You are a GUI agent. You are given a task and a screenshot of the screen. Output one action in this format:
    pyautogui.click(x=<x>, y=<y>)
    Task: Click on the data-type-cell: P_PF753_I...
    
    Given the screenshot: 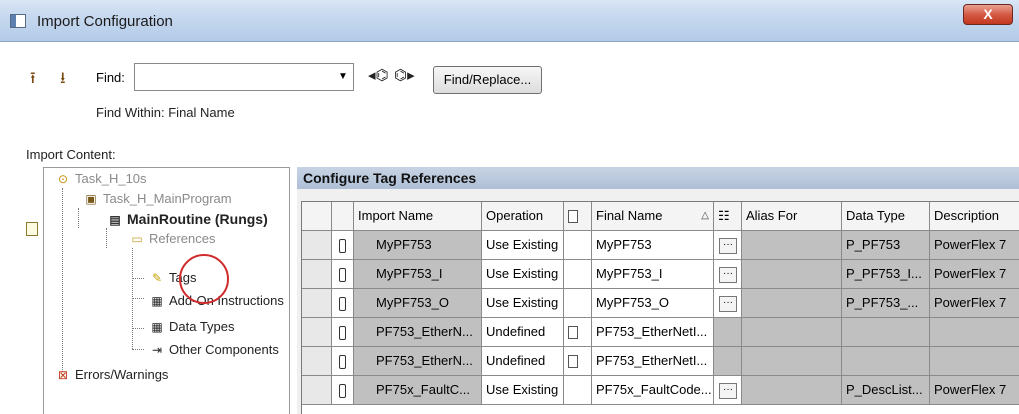 What is the action you would take?
    pyautogui.click(x=886, y=274)
    